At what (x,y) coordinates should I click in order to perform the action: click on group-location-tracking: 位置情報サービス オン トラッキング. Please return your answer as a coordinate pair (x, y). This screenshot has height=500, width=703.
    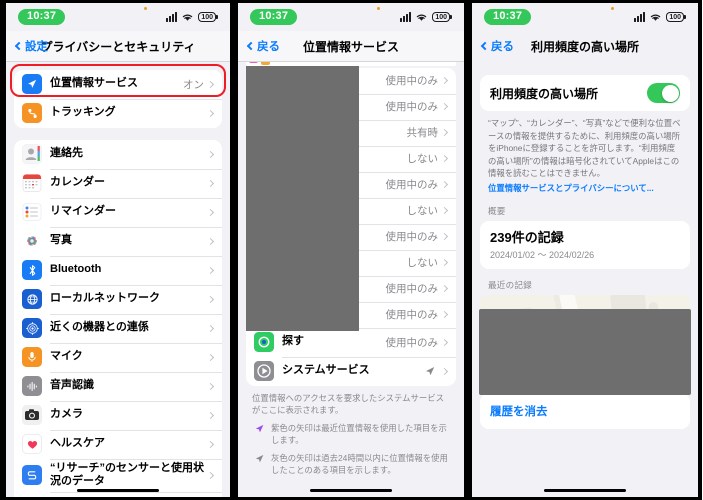
    Looking at the image, I should click on (118, 98).